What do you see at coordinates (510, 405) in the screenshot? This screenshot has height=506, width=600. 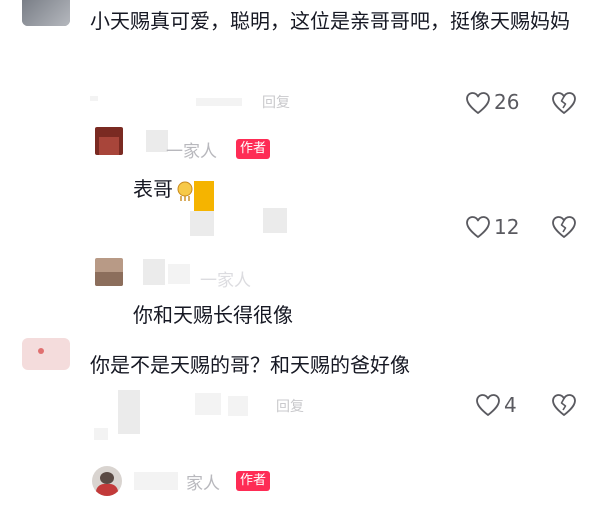 I see `like-count: 4` at bounding box center [510, 405].